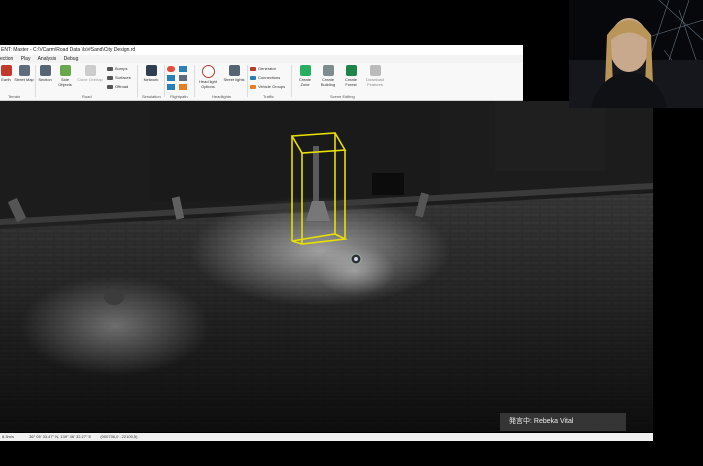 The height and width of the screenshot is (466, 703). What do you see at coordinates (71, 59) in the screenshot?
I see `menu-item-debug: Debug` at bounding box center [71, 59].